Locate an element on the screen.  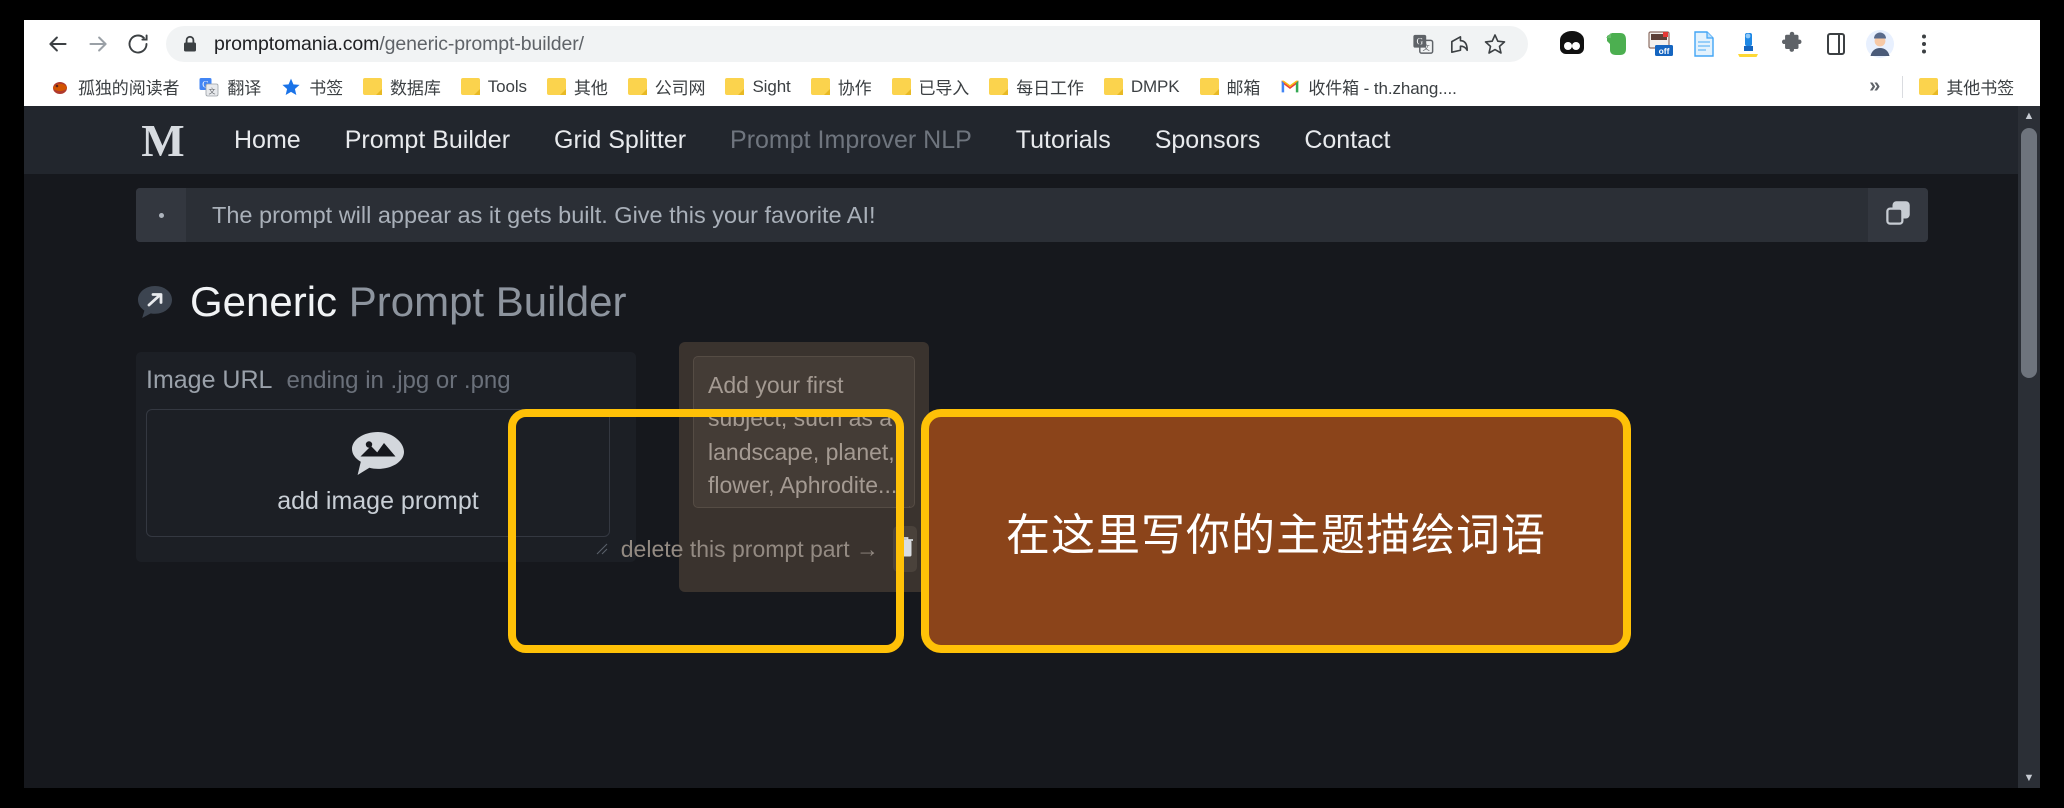
bookmark-item: Tools is located at coordinates (494, 87).